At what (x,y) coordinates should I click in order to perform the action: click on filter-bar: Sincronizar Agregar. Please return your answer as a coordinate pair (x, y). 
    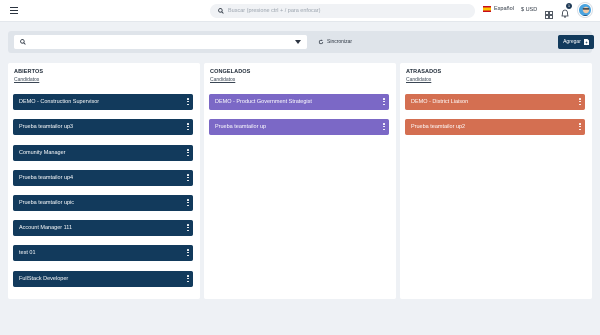
    Looking at the image, I should click on (301, 42).